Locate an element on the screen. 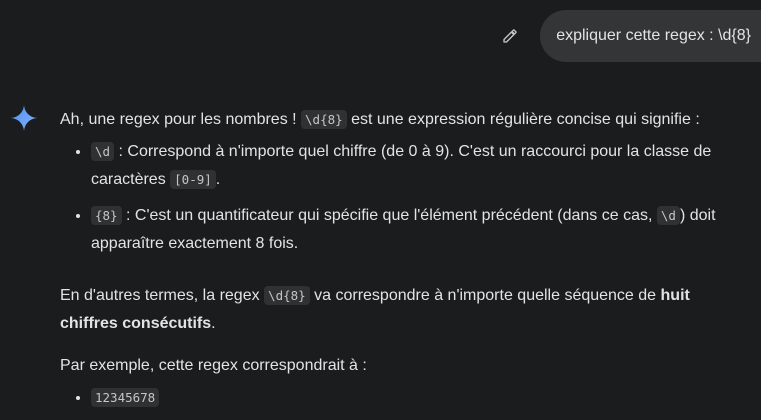 The height and width of the screenshot is (420, 761). list-item: 12345678 is located at coordinates (420, 398).